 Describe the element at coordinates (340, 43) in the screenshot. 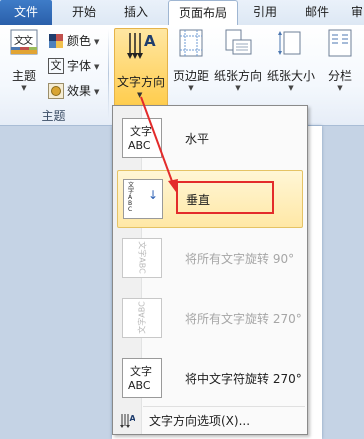

I see `columns-icon` at that location.